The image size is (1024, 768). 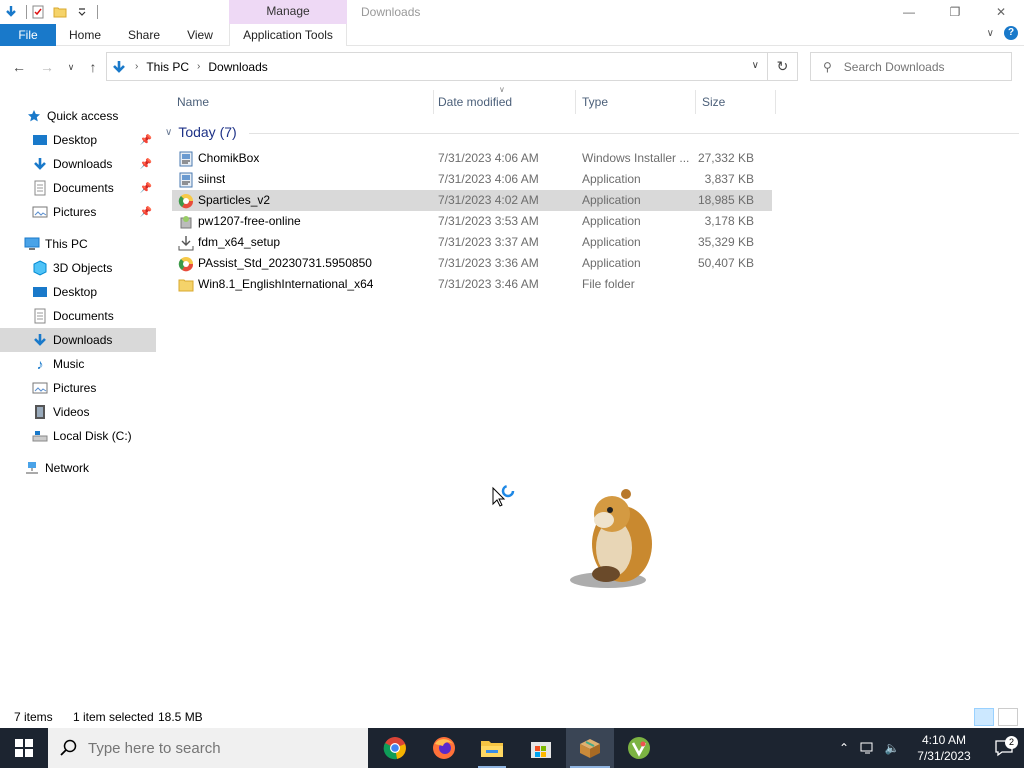 I want to click on close-button: ✕, so click(x=1001, y=12).